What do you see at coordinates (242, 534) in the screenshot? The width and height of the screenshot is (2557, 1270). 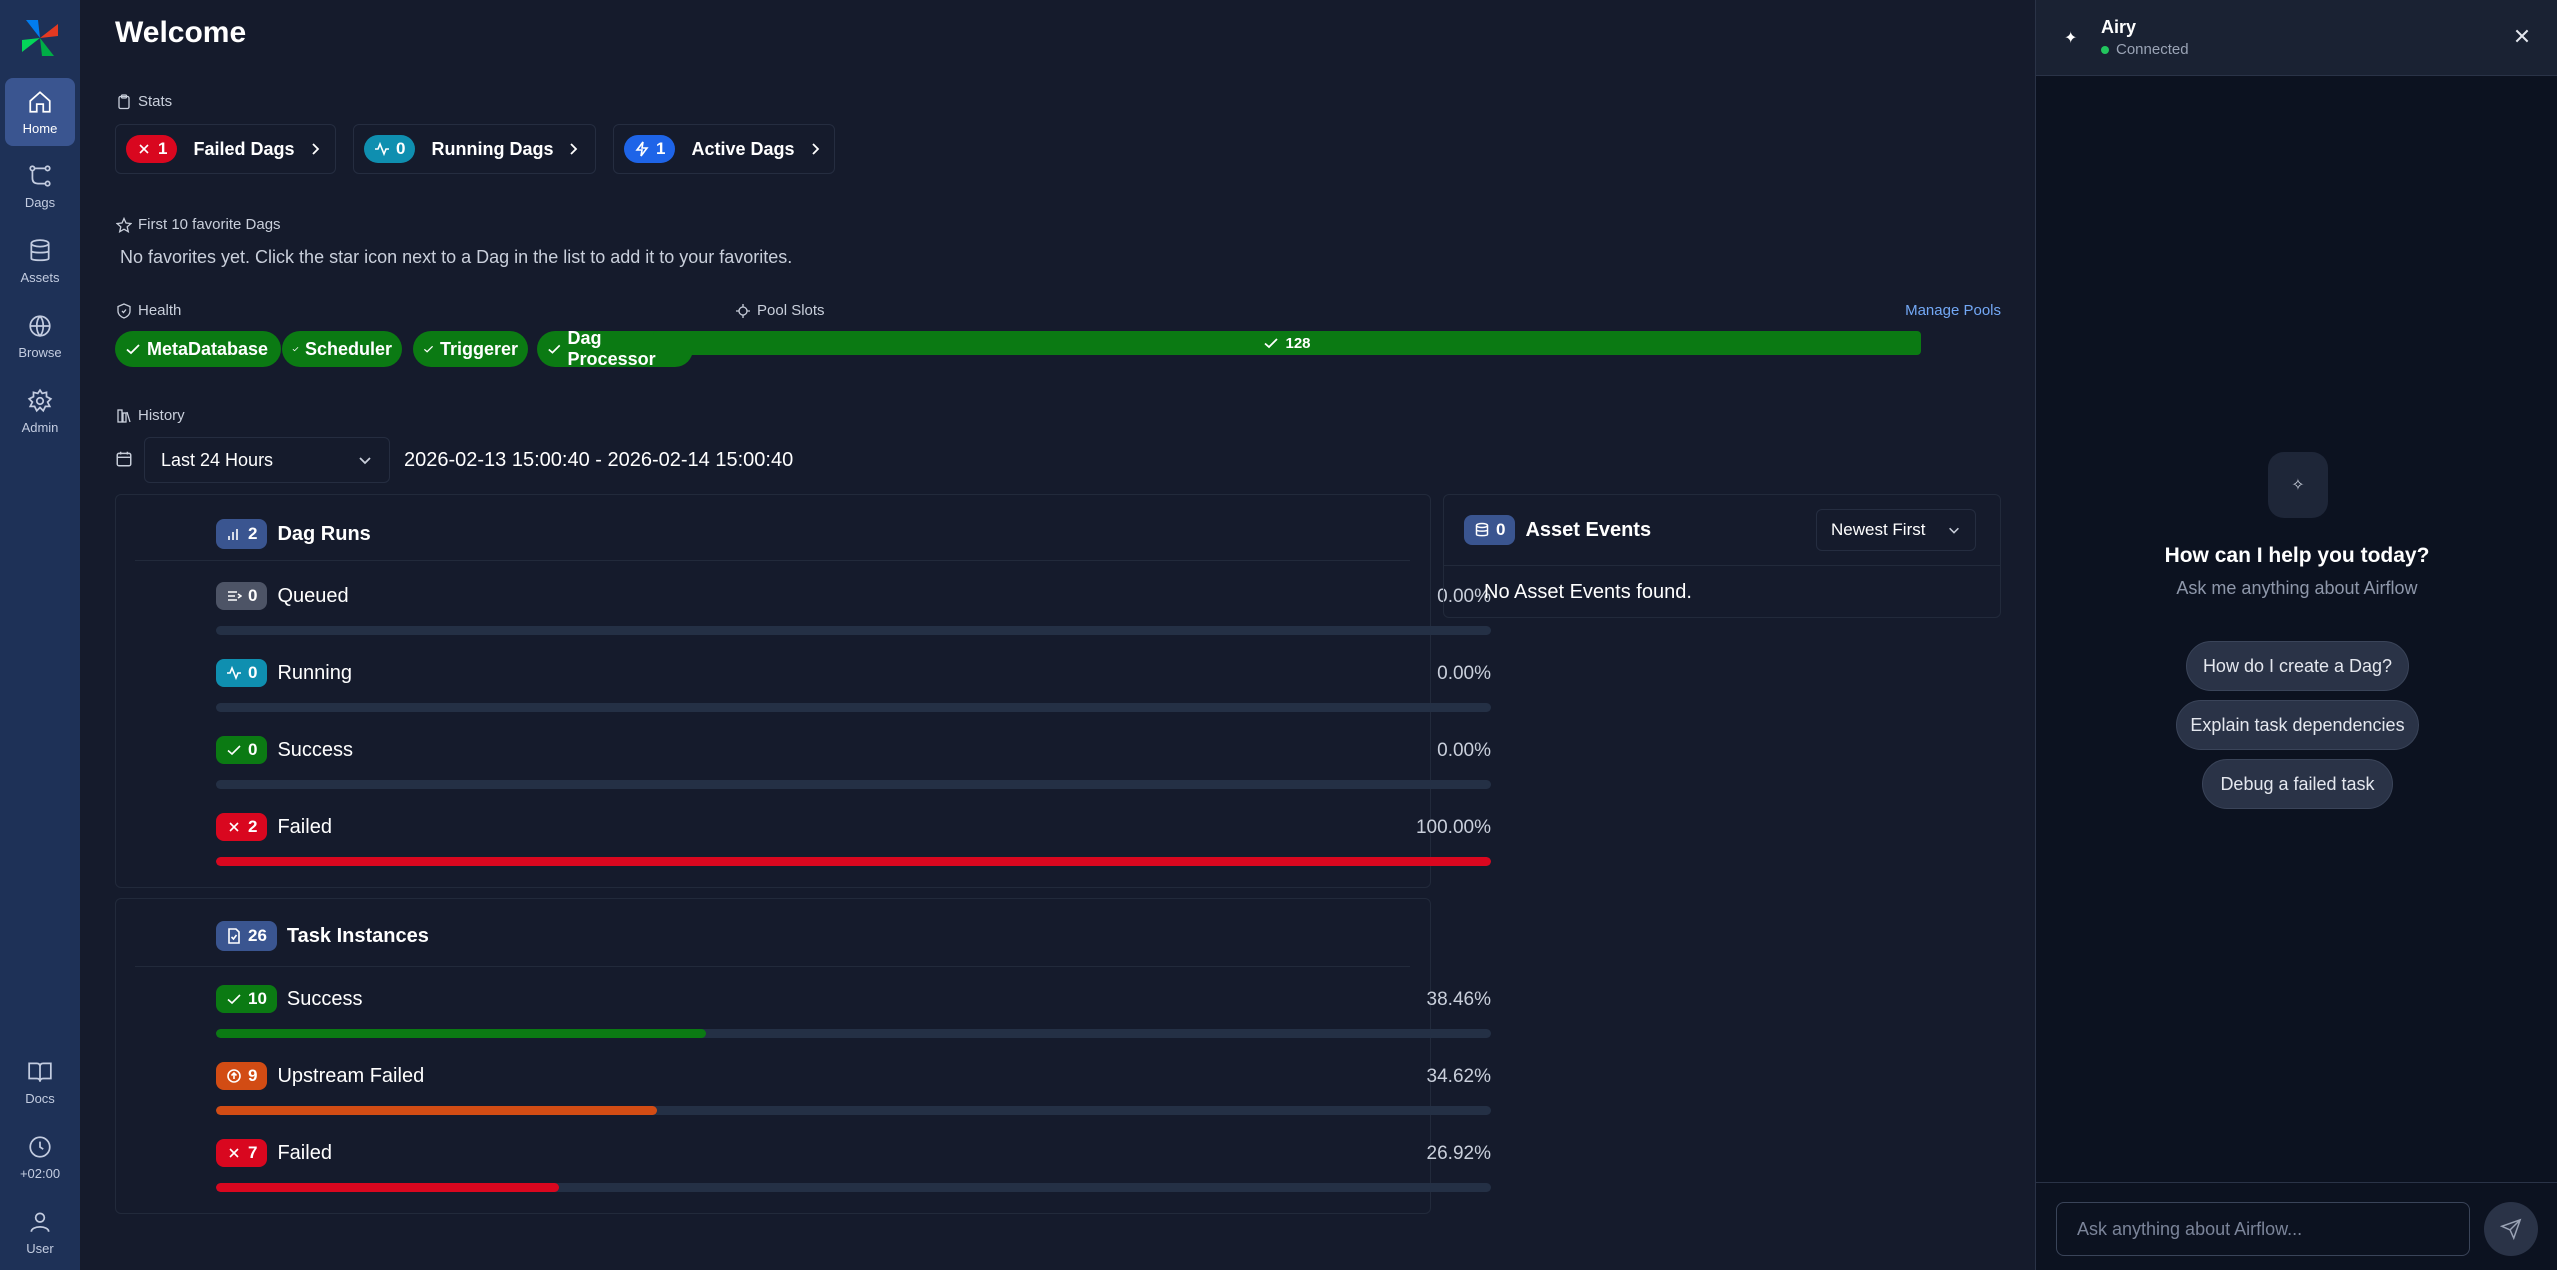 I see `dag-runs-count-badge: 2` at bounding box center [242, 534].